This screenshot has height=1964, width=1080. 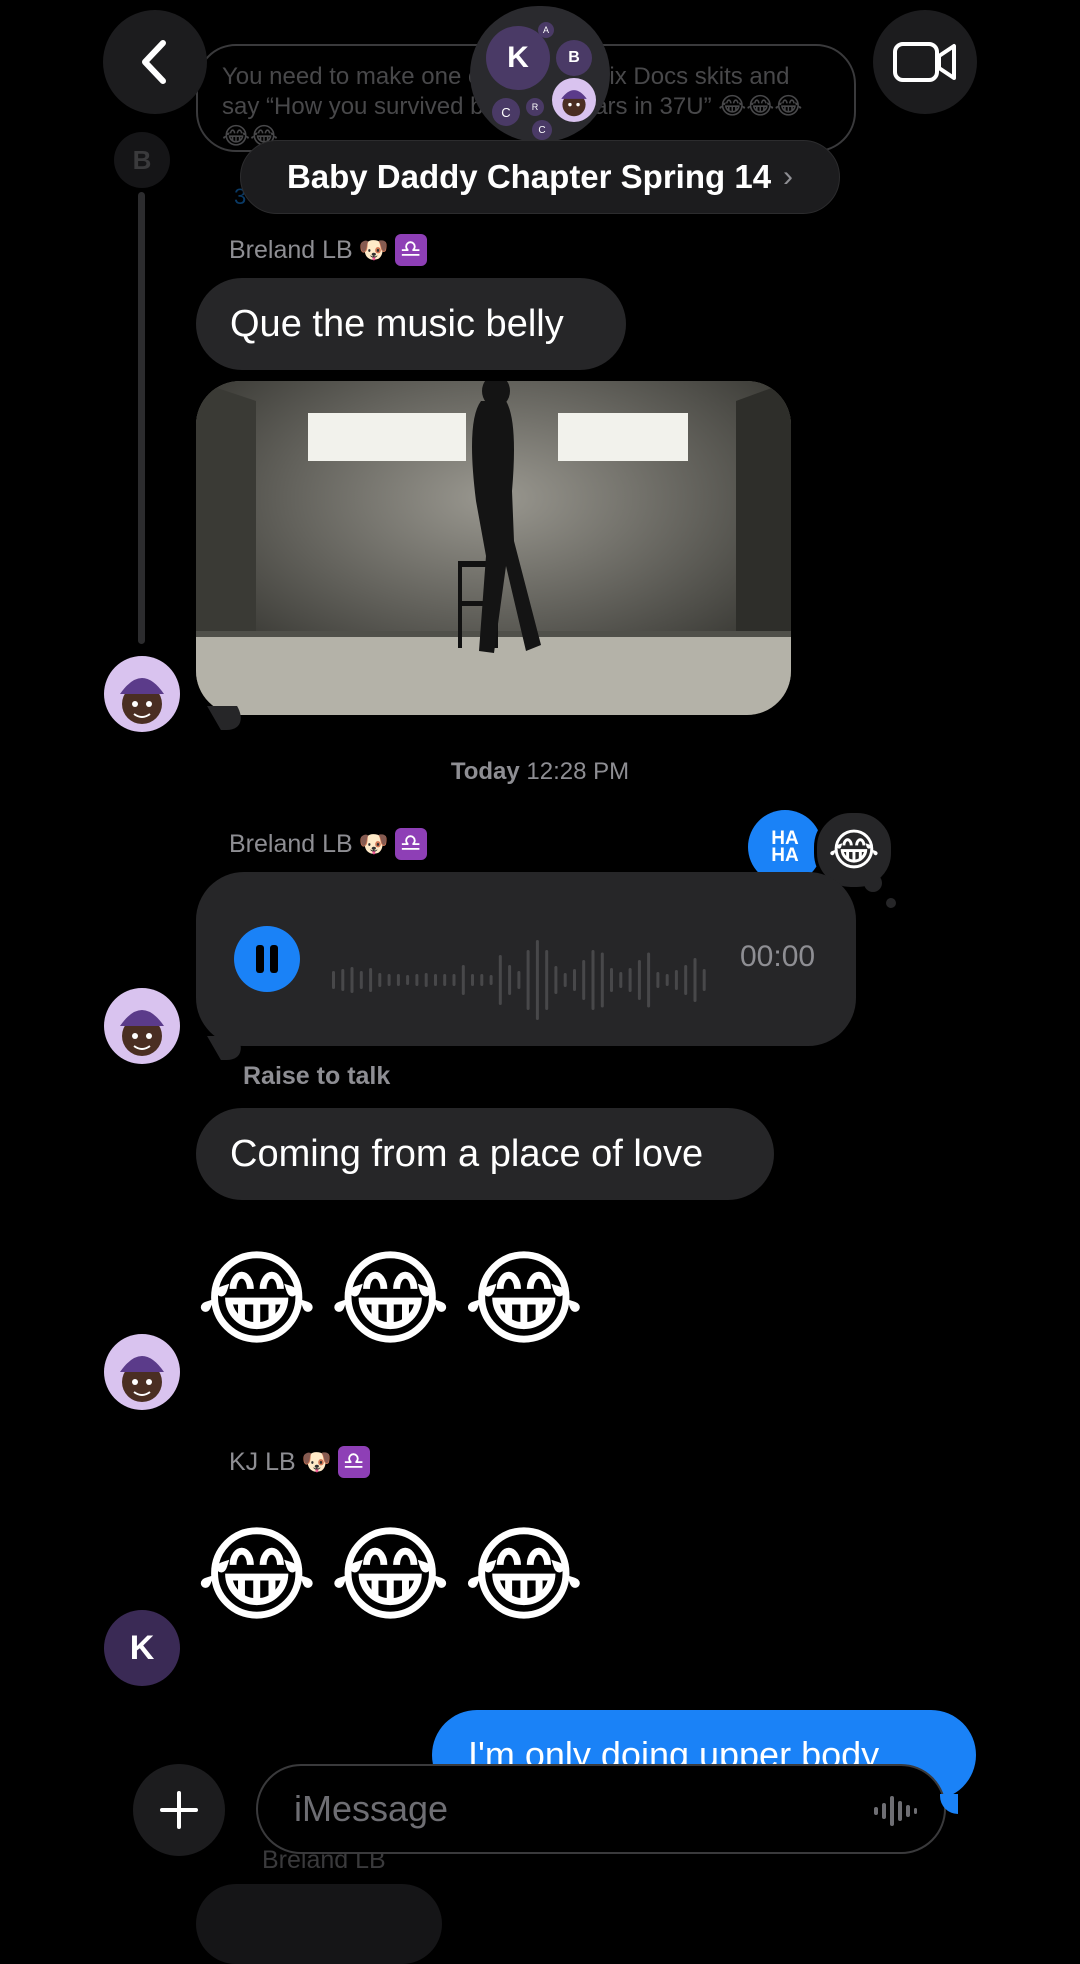 I want to click on timestamp: Today 12:28 PM, so click(x=540, y=771).